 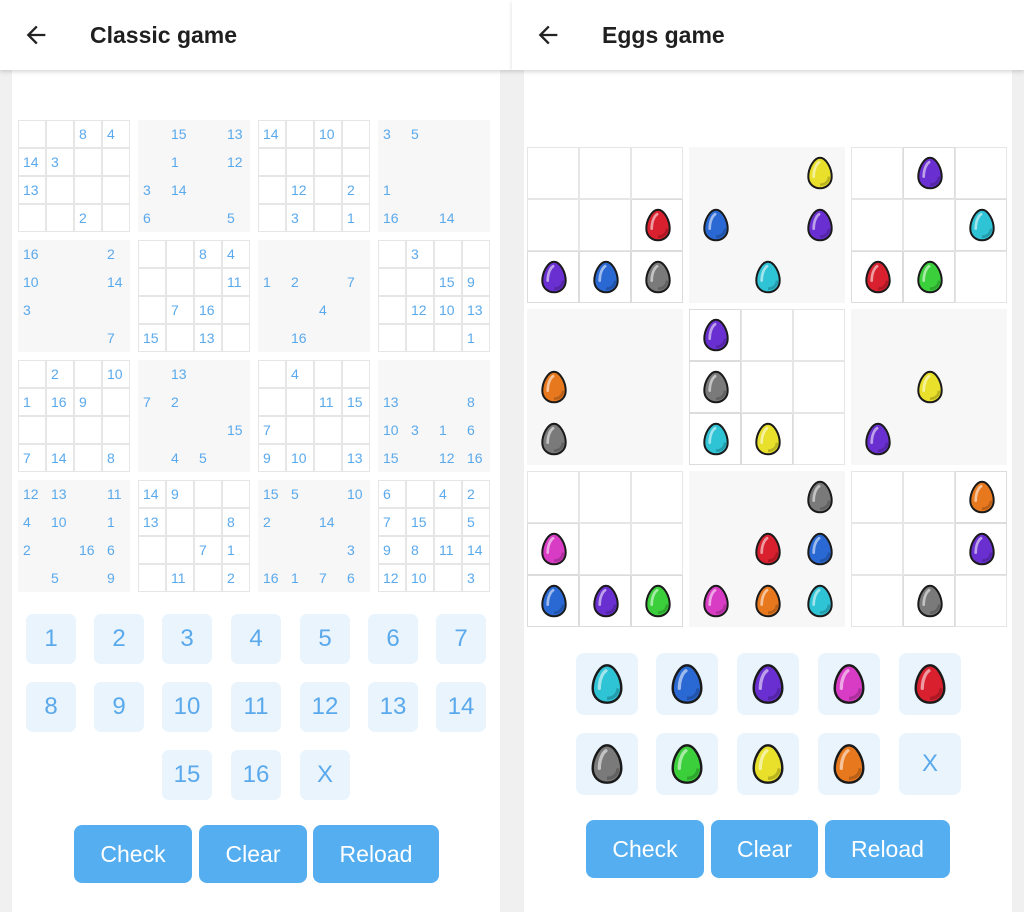 I want to click on magenta-egg-button, so click(x=849, y=684).